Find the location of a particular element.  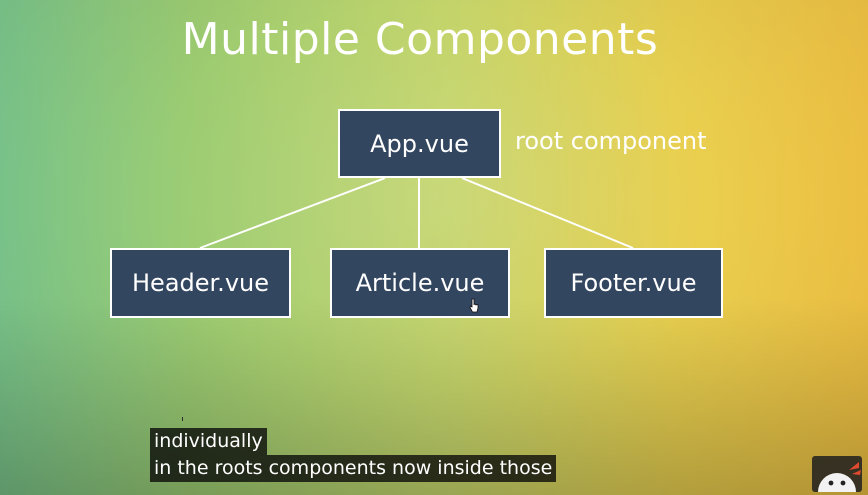

connector-app-footer is located at coordinates (547, 213).